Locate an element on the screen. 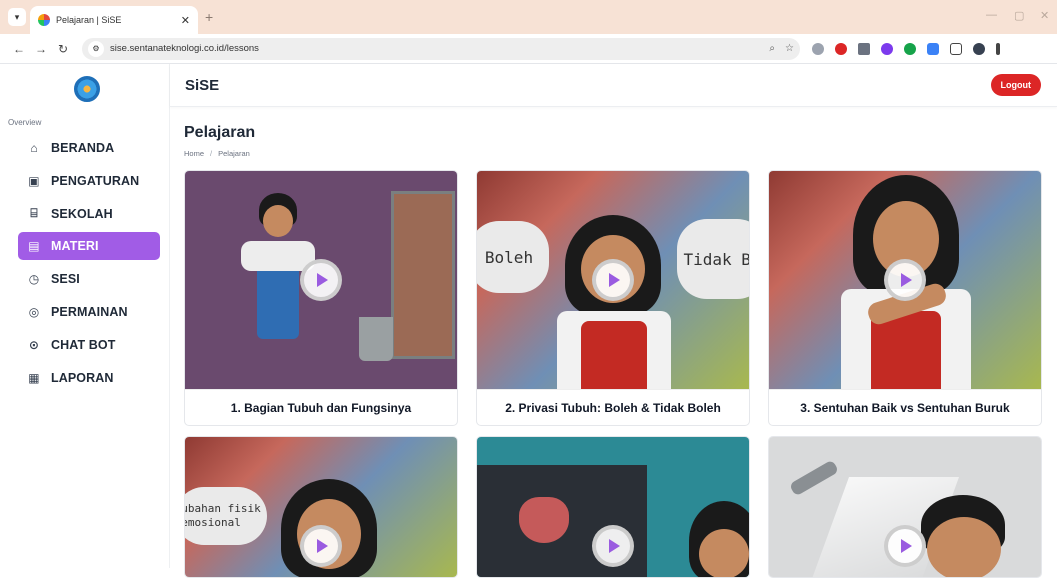 The width and height of the screenshot is (1057, 578). site-favicon-icon is located at coordinates (44, 20).